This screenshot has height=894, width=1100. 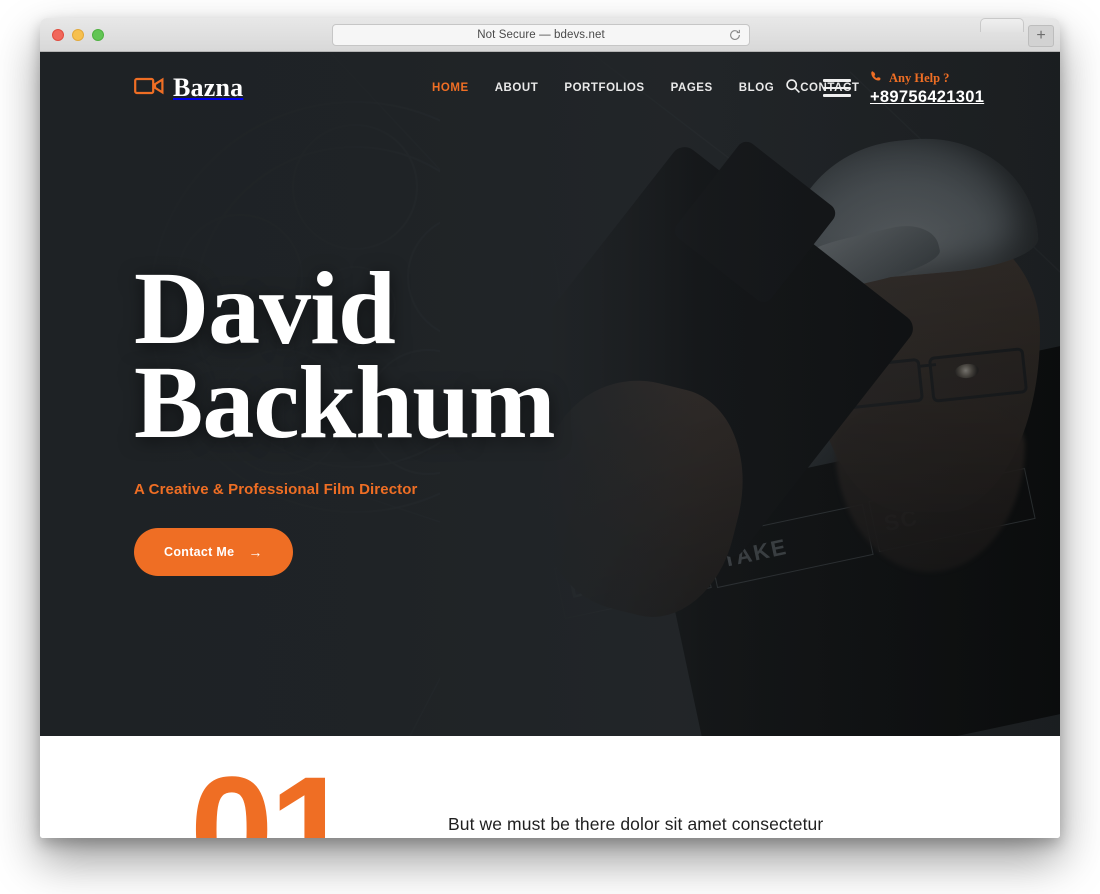 I want to click on nav-item-portfolios: PORTFOLIOS, so click(x=604, y=88).